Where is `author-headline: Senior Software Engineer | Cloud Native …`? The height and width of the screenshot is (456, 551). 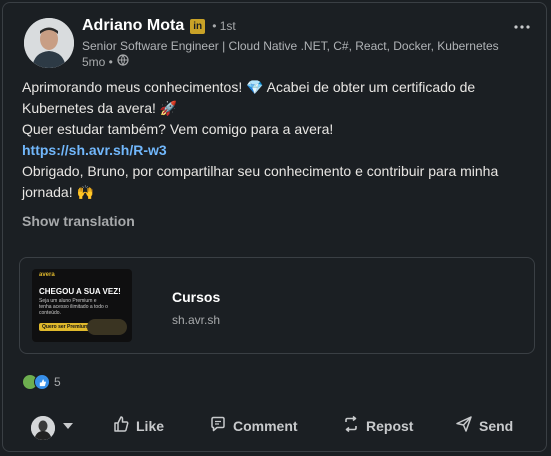
author-headline: Senior Software Engineer | Cloud Native … is located at coordinates (290, 46).